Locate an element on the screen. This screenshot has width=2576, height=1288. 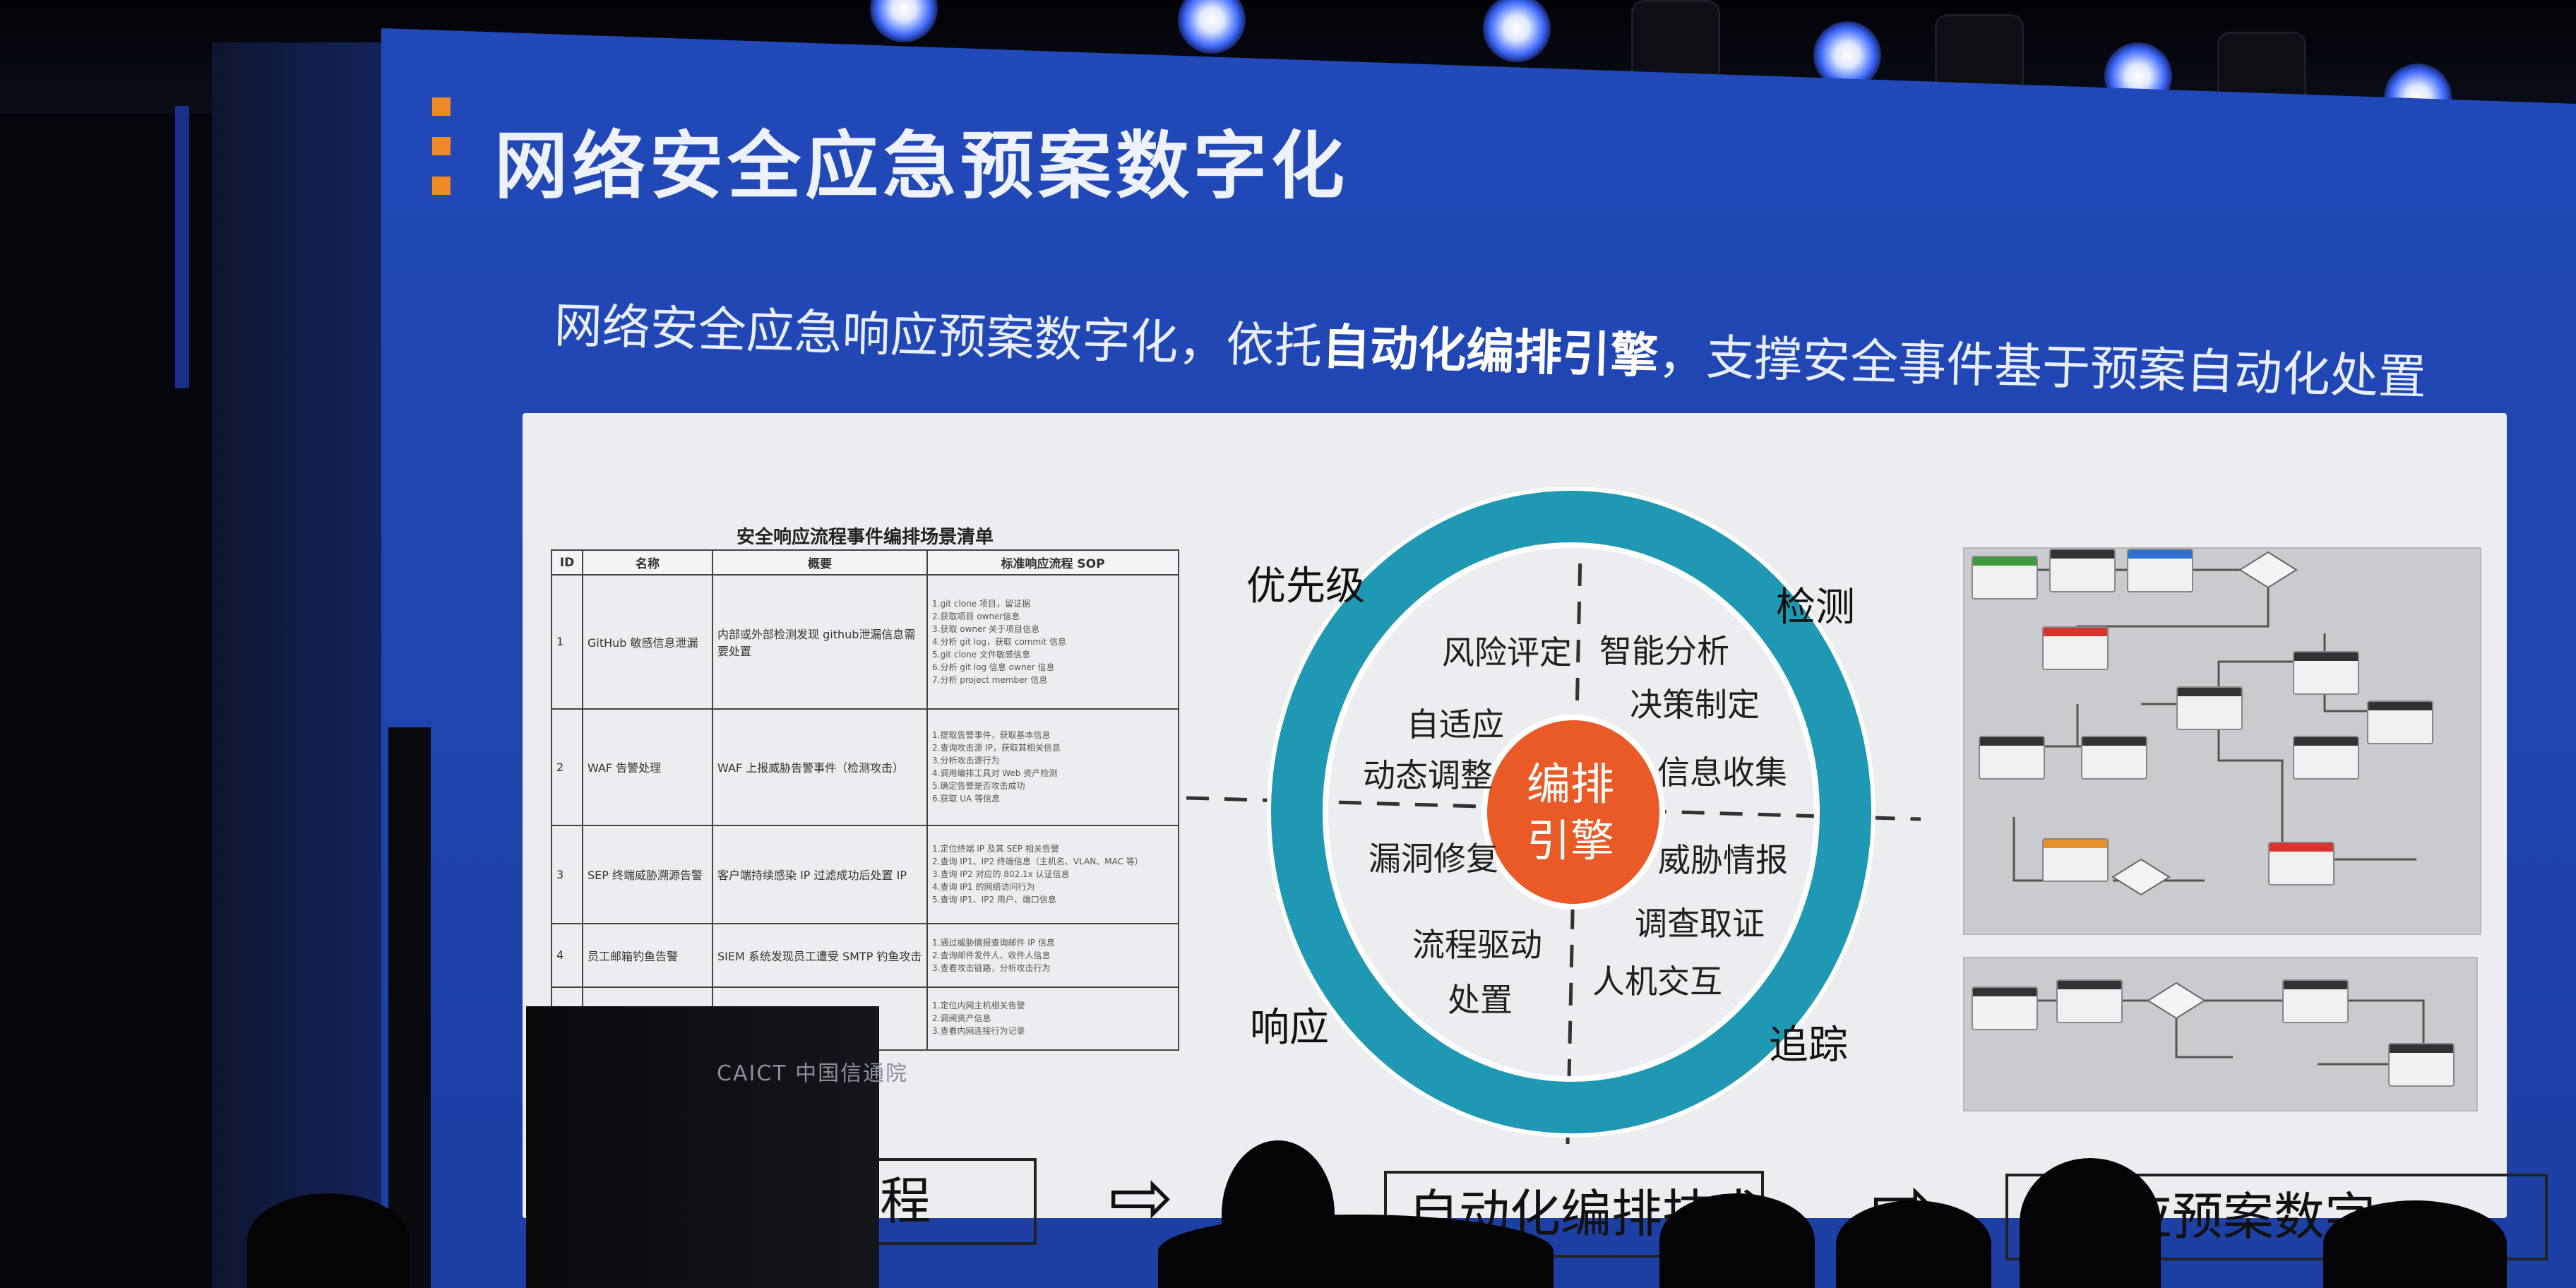
podium-logo: CAICT 中国信通院 is located at coordinates (813, 1073).